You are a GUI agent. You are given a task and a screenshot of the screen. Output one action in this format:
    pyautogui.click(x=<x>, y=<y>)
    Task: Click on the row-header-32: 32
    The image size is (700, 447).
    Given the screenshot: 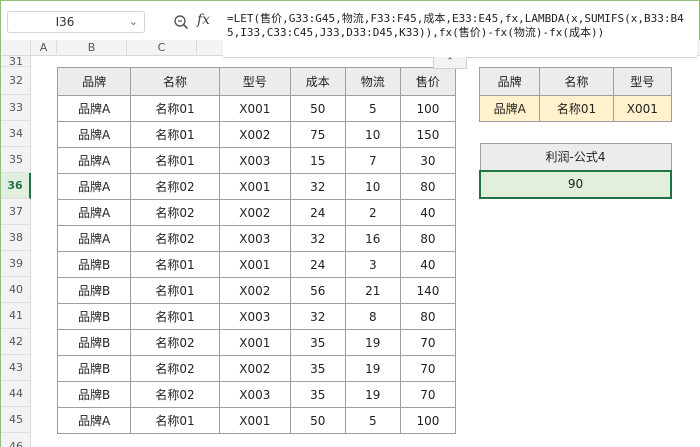 What is the action you would take?
    pyautogui.click(x=16, y=81)
    